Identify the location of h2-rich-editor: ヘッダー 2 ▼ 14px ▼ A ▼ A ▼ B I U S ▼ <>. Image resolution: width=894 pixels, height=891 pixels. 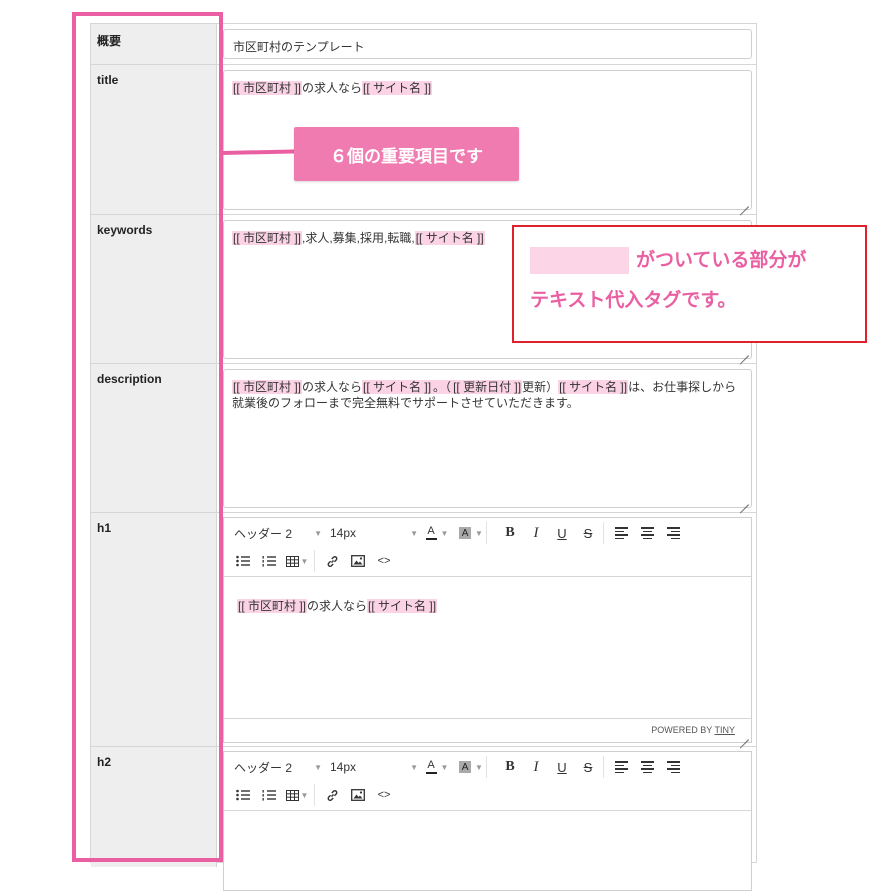
(487, 821).